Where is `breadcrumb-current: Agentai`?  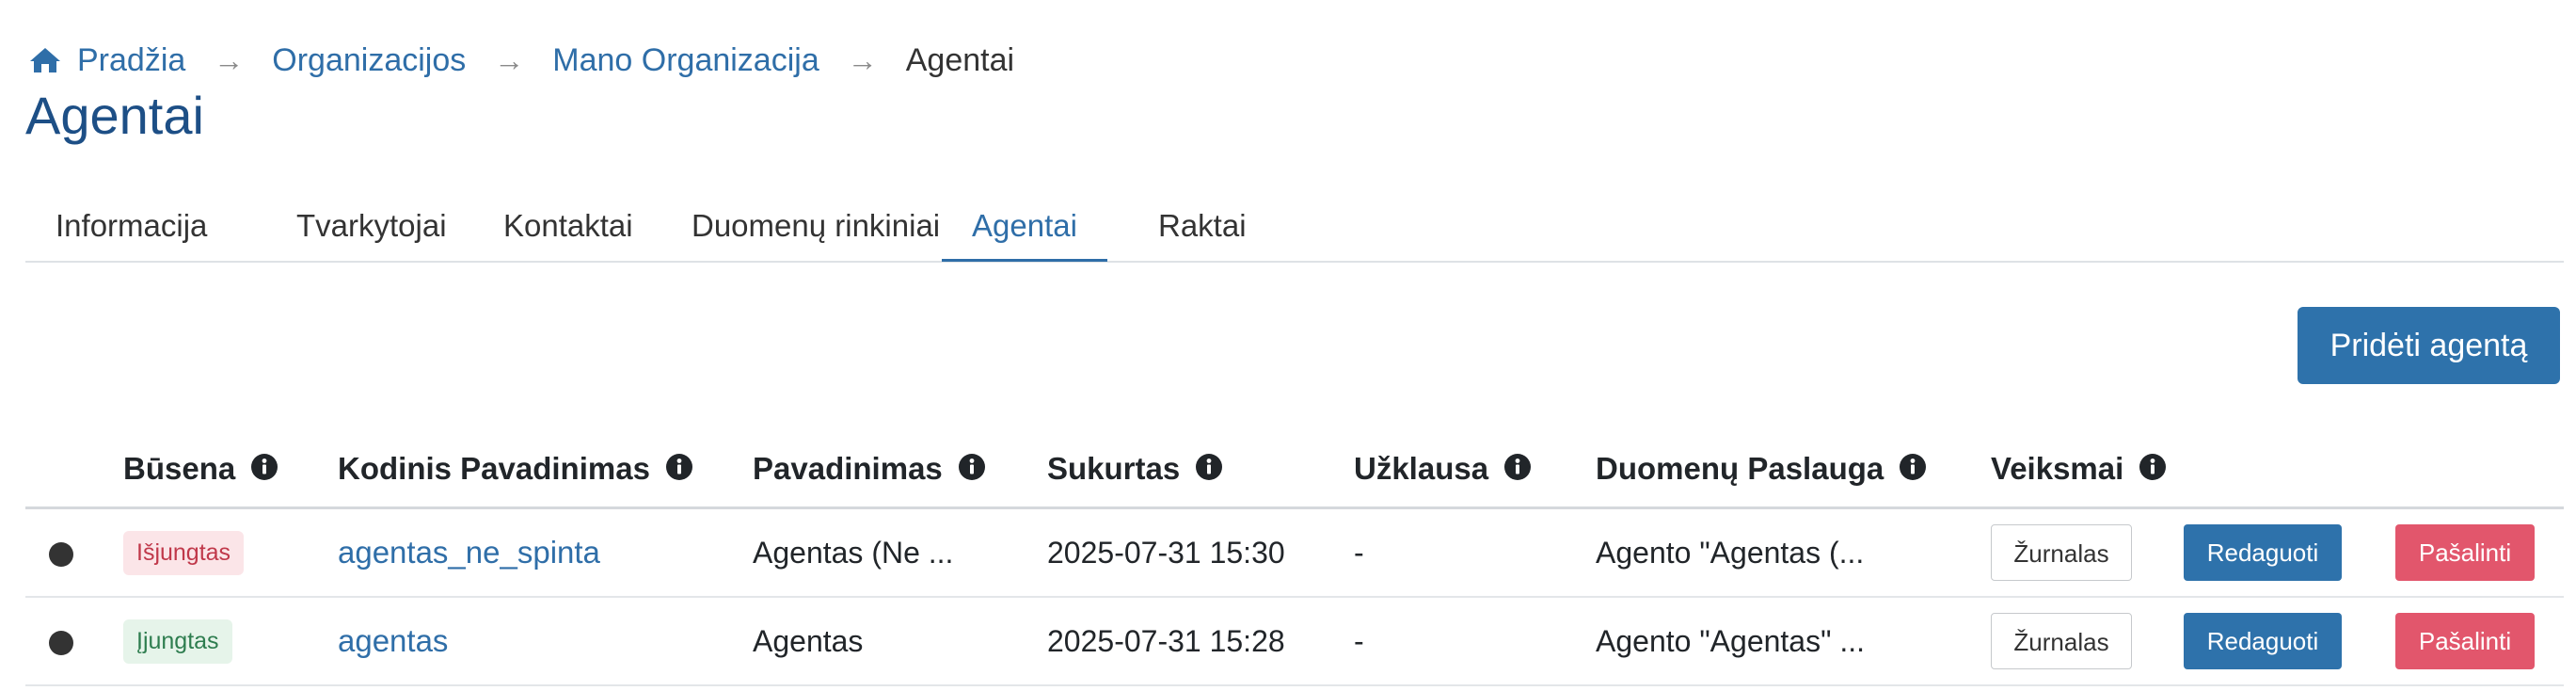 breadcrumb-current: Agentai is located at coordinates (960, 60).